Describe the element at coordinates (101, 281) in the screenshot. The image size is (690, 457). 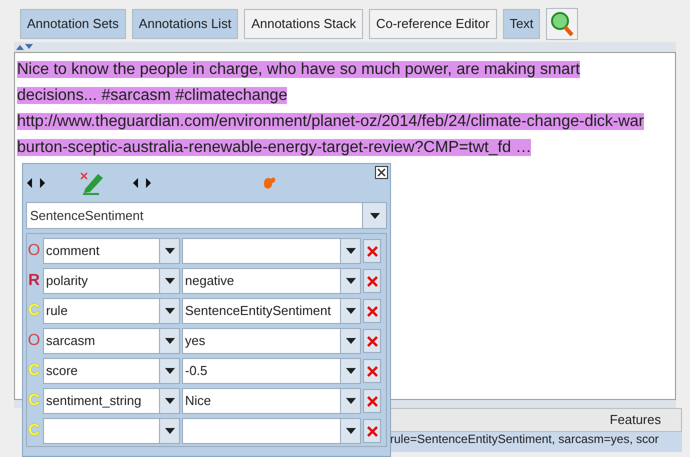
I see `feature-name-combo: polarity` at that location.